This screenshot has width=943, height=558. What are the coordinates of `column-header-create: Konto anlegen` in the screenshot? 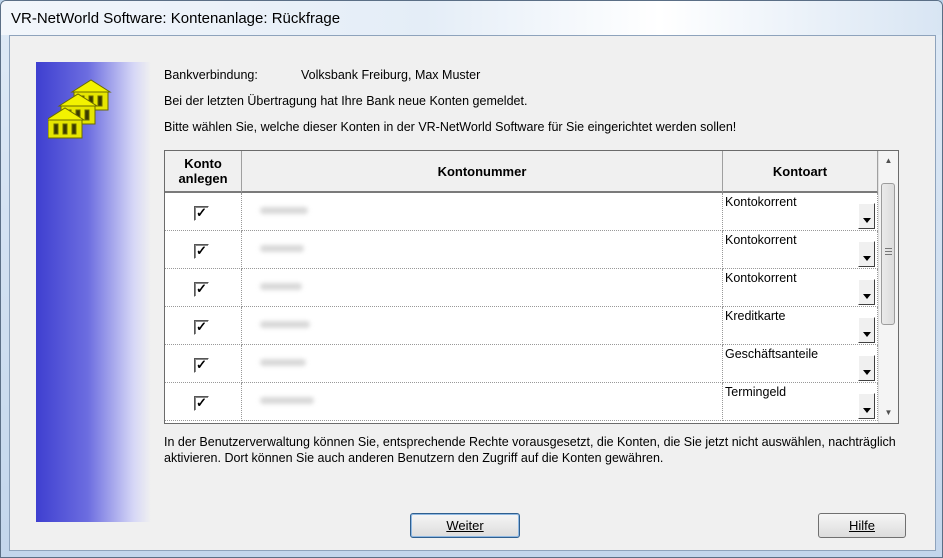 It's located at (203, 172).